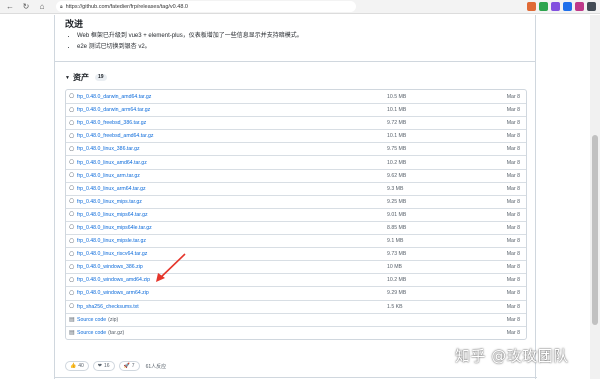 The image size is (600, 379). What do you see at coordinates (116, 332) in the screenshot?
I see `source-format: (tar.gz)` at bounding box center [116, 332].